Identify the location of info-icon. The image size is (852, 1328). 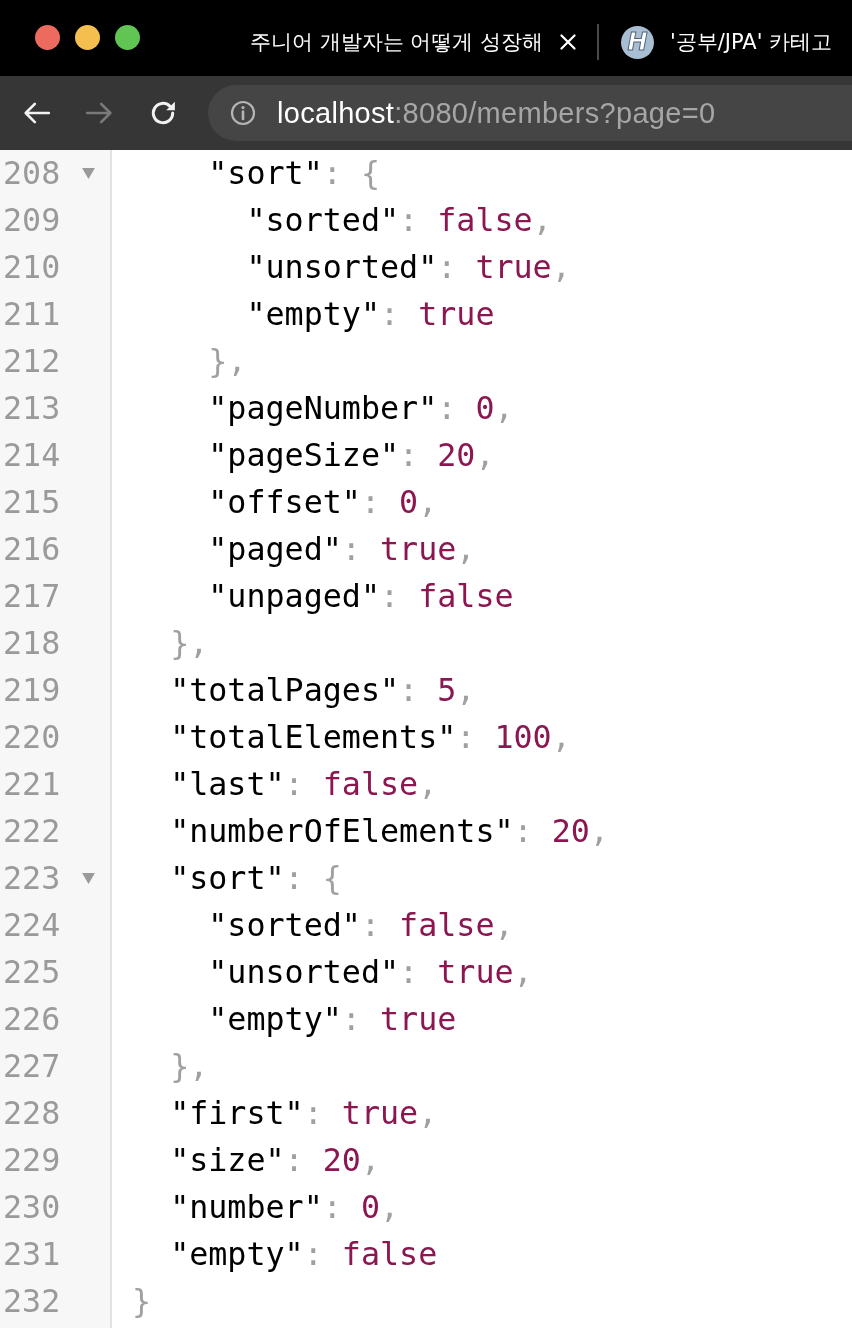
(243, 113).